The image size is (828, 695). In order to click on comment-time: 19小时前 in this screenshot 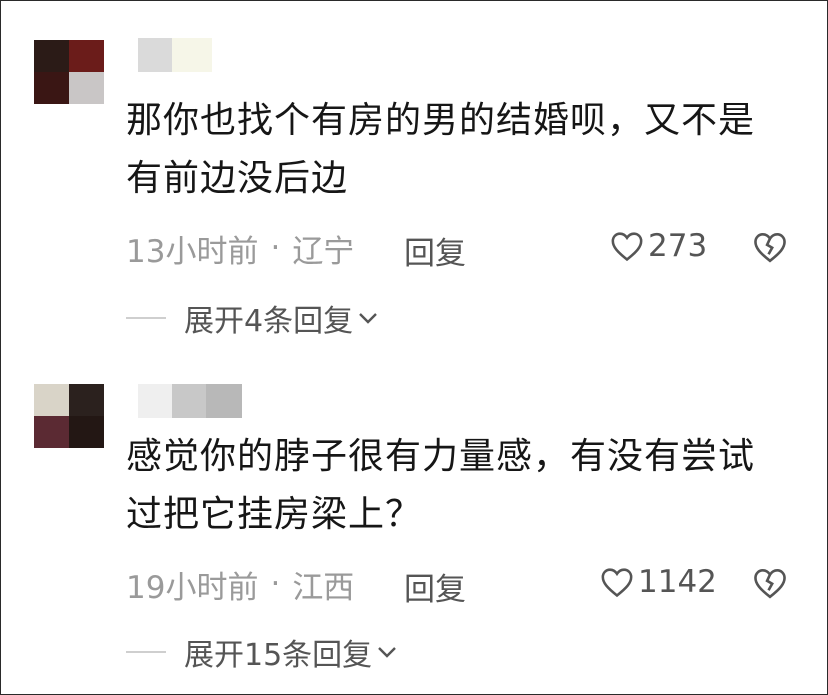, I will do `click(192, 587)`.